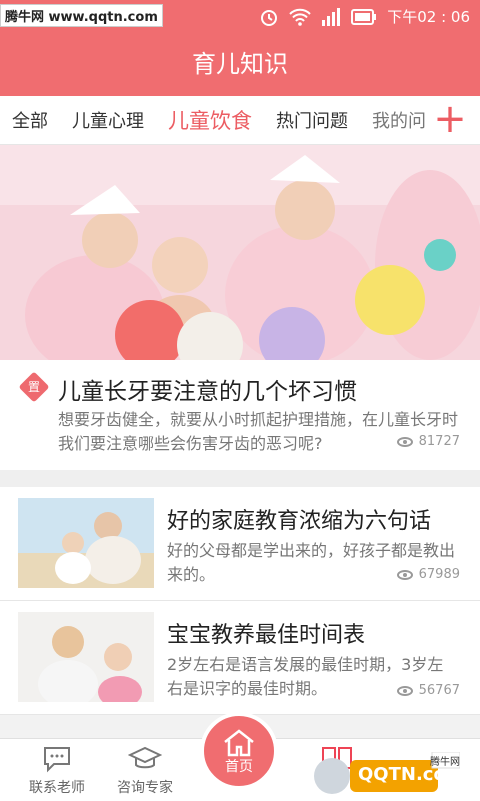 Image resolution: width=480 pixels, height=801 pixels. Describe the element at coordinates (269, 17) in the screenshot. I see `alarm-icon` at that location.